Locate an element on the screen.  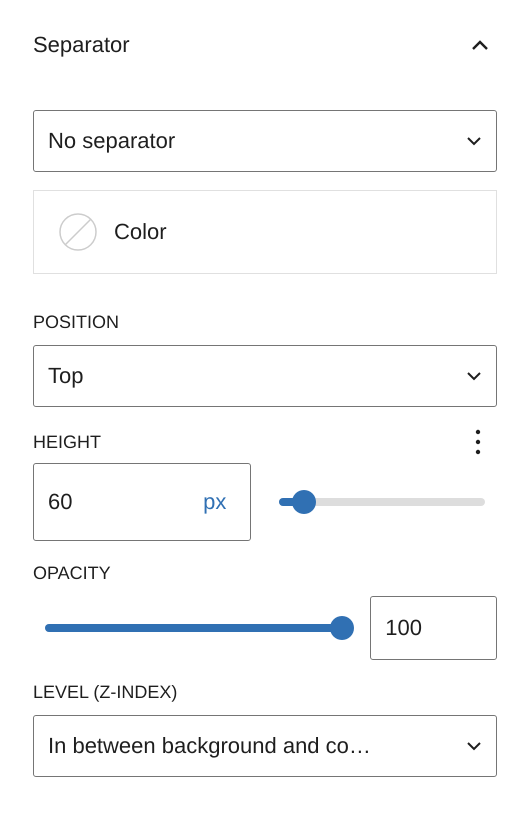
panel-title: Separator is located at coordinates (81, 45).